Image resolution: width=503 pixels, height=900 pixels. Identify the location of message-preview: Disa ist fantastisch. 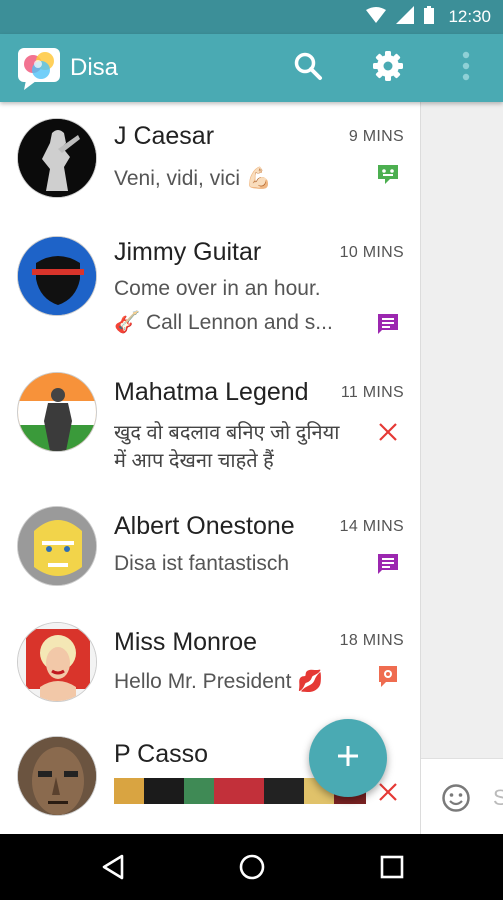
(202, 563).